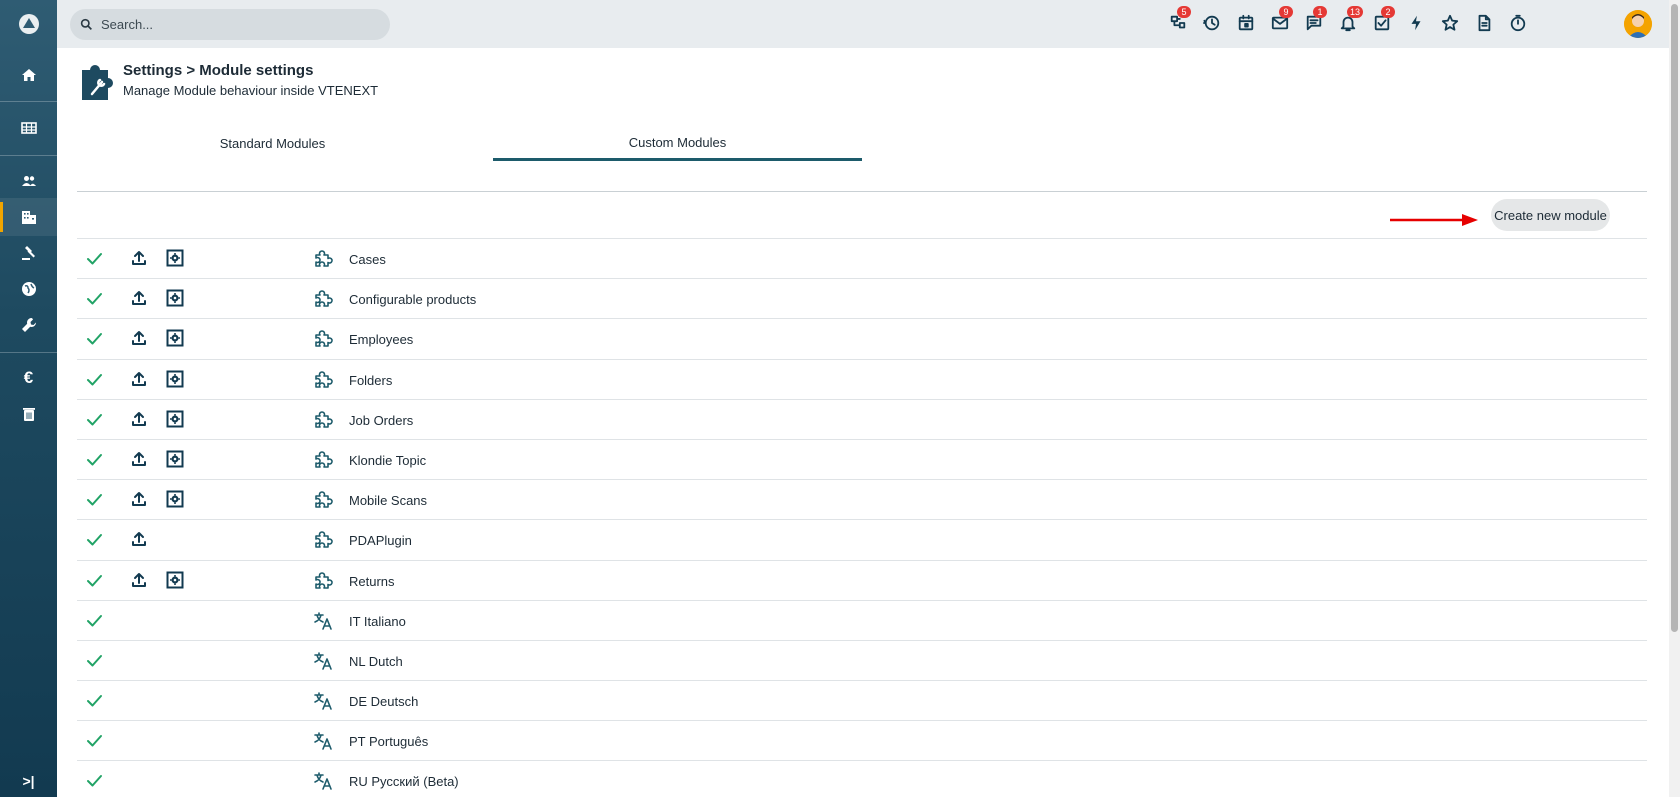 The height and width of the screenshot is (797, 1680). I want to click on notification-badge: 1, so click(1320, 12).